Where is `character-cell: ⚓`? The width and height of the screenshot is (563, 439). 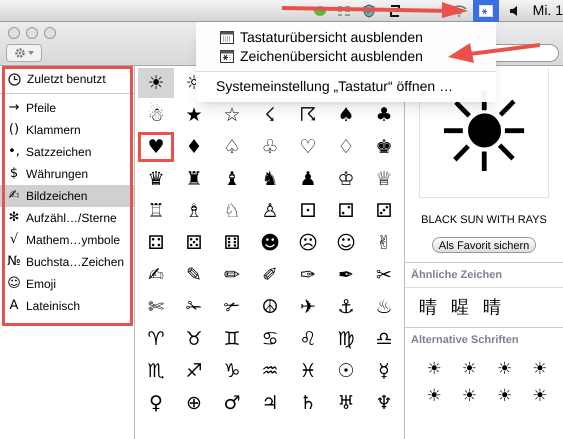
character-cell: ⚓ is located at coordinates (346, 307).